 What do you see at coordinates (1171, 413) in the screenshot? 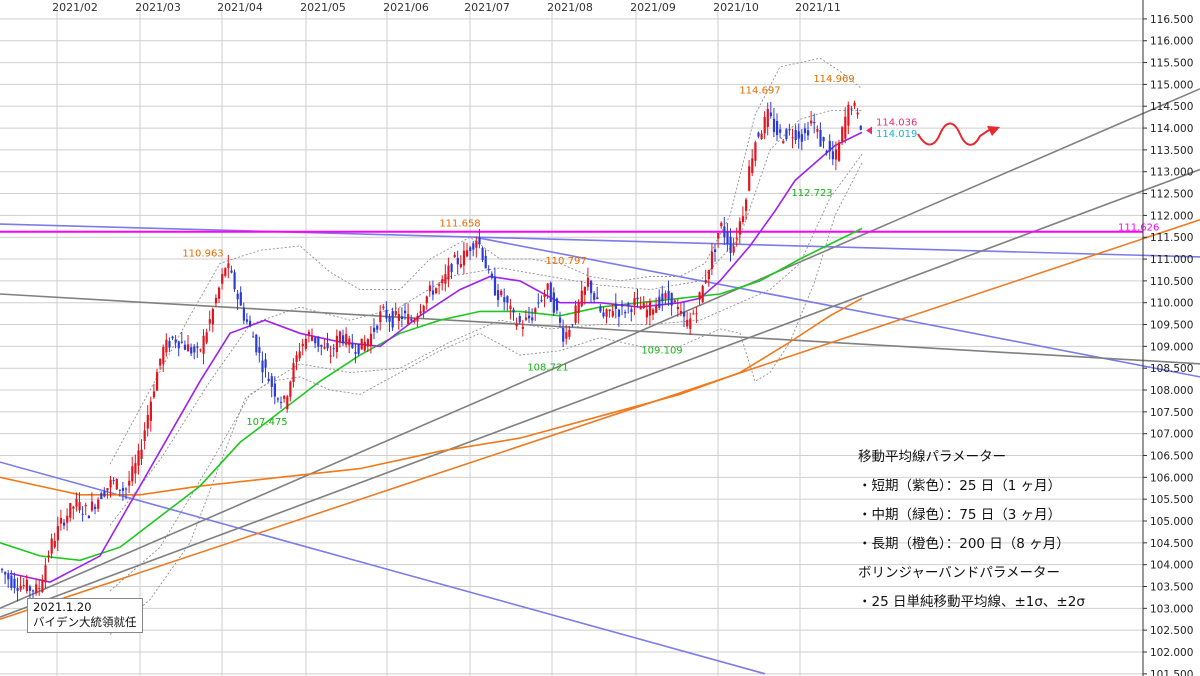
I see `y-tick-label: 107.500` at bounding box center [1171, 413].